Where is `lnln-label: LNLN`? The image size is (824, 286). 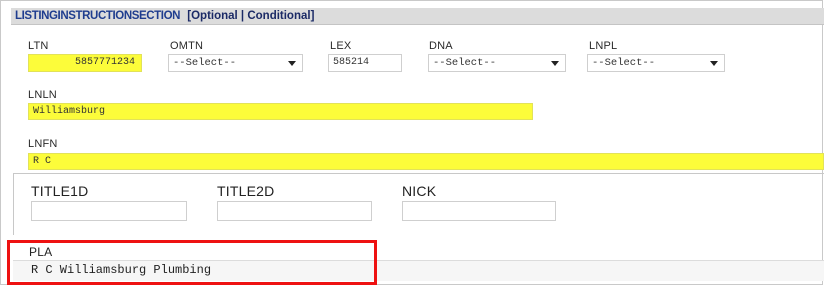
lnln-label: LNLN is located at coordinates (42, 95).